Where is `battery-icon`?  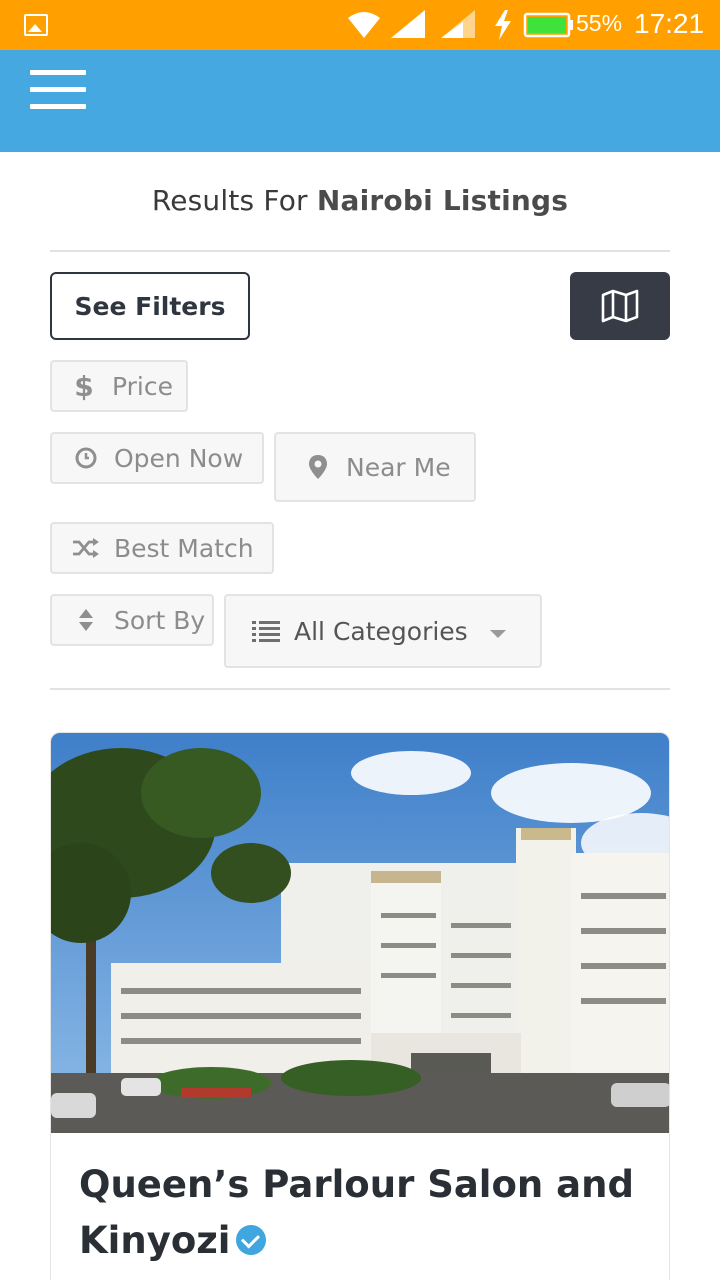 battery-icon is located at coordinates (548, 25).